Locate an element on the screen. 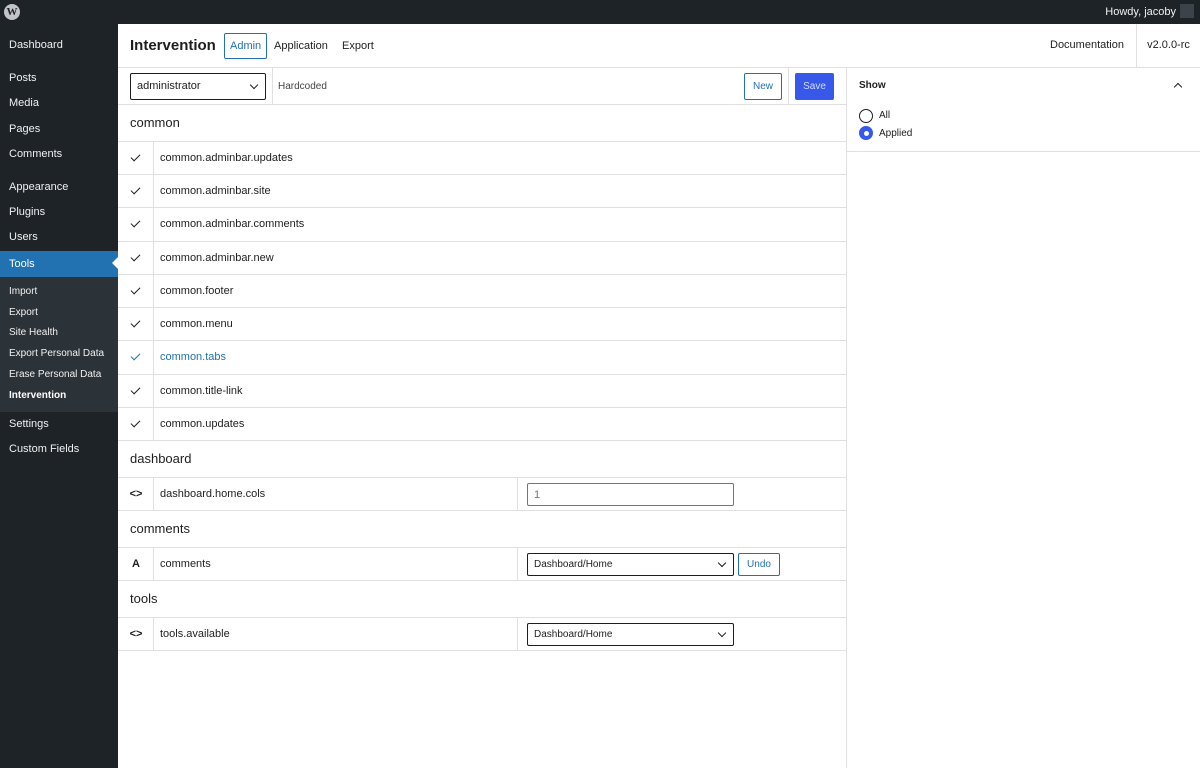  new-button: New is located at coordinates (763, 86).